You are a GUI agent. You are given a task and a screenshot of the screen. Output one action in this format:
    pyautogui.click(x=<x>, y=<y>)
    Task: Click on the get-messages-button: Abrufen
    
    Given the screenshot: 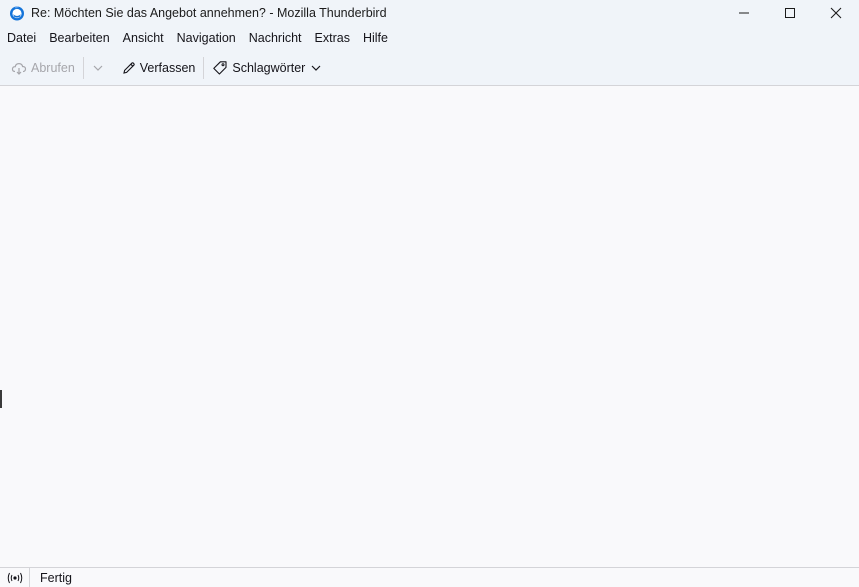 What is the action you would take?
    pyautogui.click(x=43, y=68)
    